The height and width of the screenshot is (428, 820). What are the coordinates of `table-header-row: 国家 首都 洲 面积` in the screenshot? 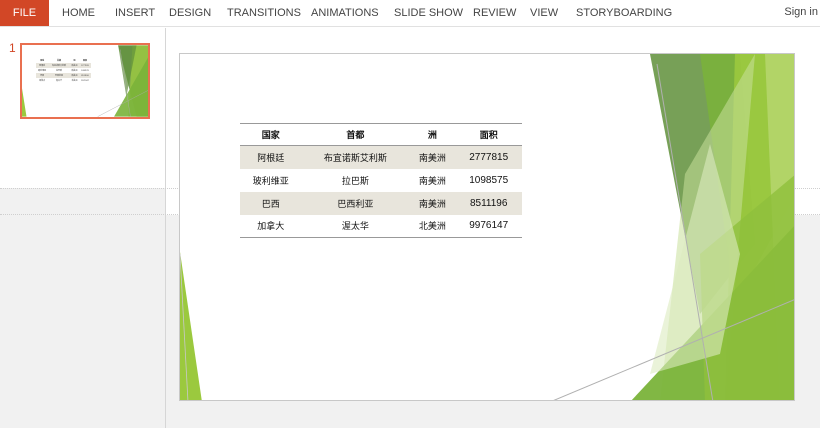 It's located at (381, 134).